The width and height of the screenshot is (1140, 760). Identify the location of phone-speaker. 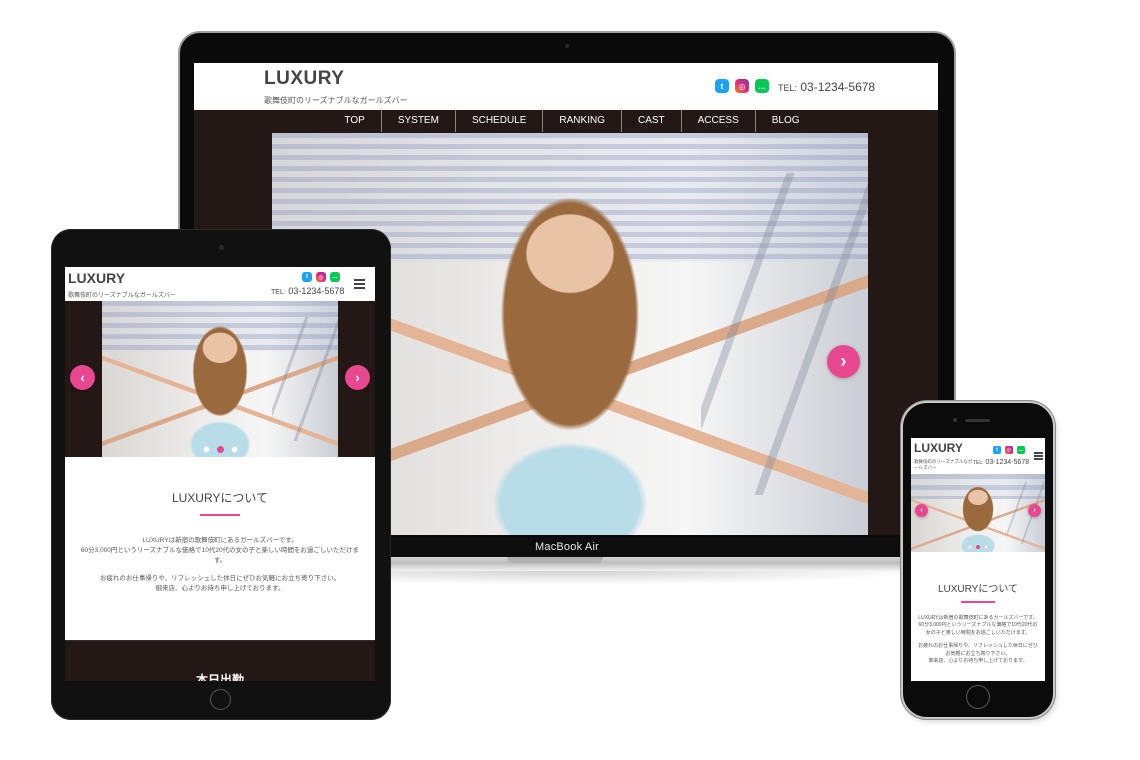
(977, 420).